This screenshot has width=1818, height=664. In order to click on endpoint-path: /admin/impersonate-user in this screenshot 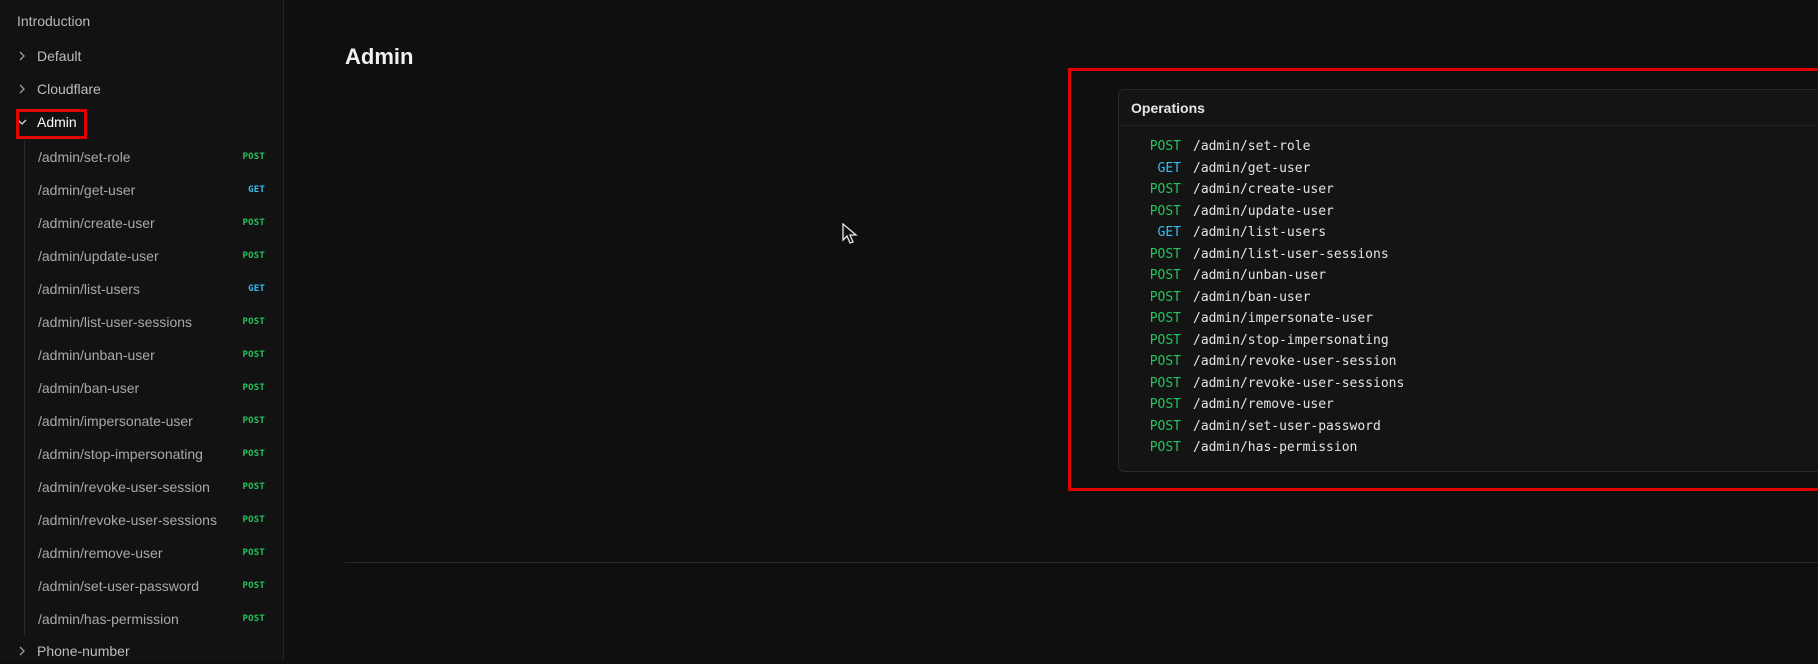, I will do `click(115, 420)`.